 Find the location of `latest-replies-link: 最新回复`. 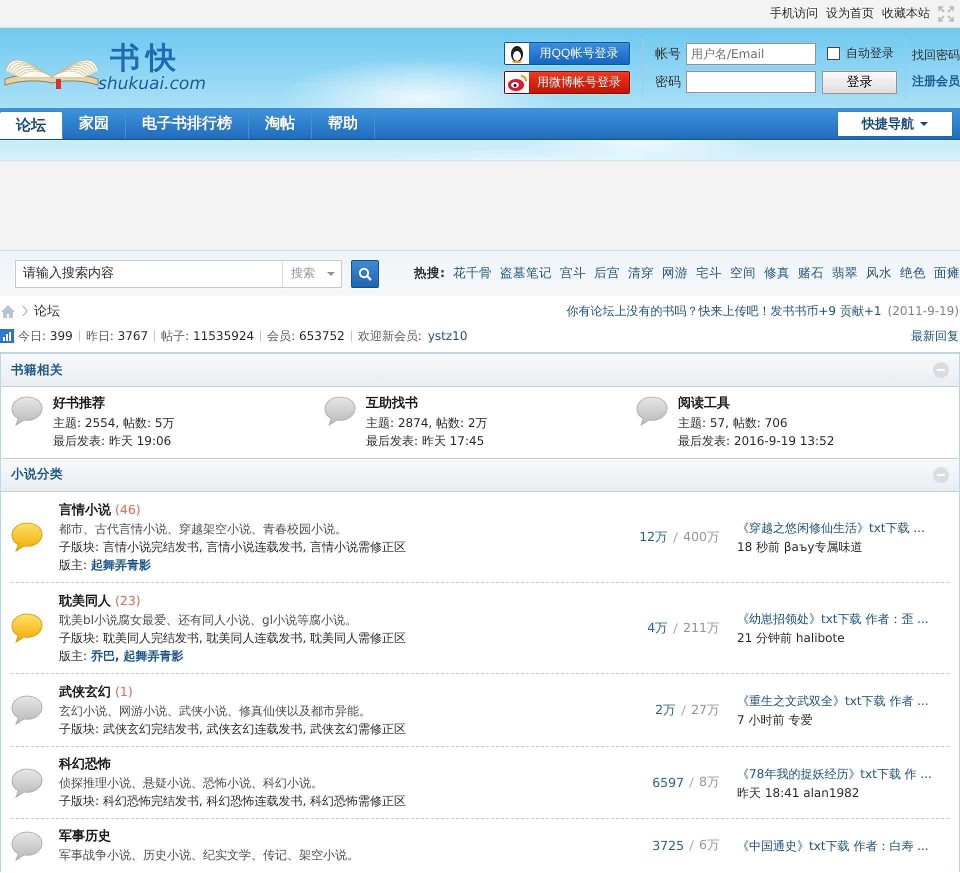

latest-replies-link: 最新回复 is located at coordinates (935, 336).